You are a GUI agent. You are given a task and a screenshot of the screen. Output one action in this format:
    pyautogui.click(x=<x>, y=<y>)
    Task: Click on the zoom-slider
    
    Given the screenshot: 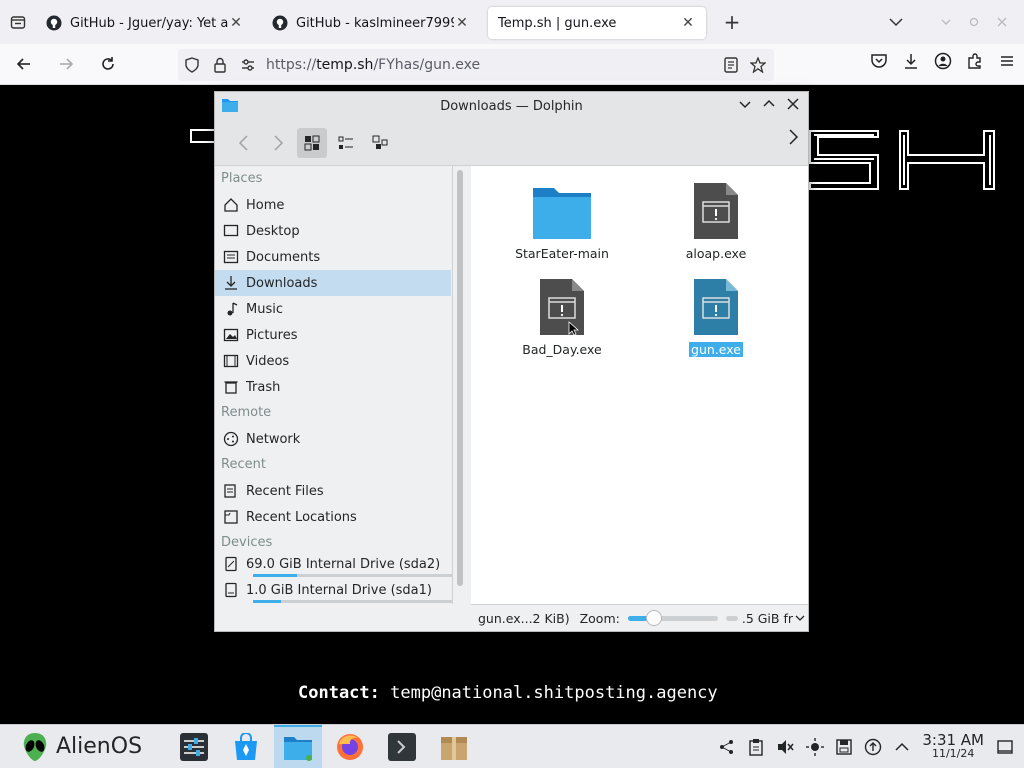 What is the action you would take?
    pyautogui.click(x=672, y=617)
    